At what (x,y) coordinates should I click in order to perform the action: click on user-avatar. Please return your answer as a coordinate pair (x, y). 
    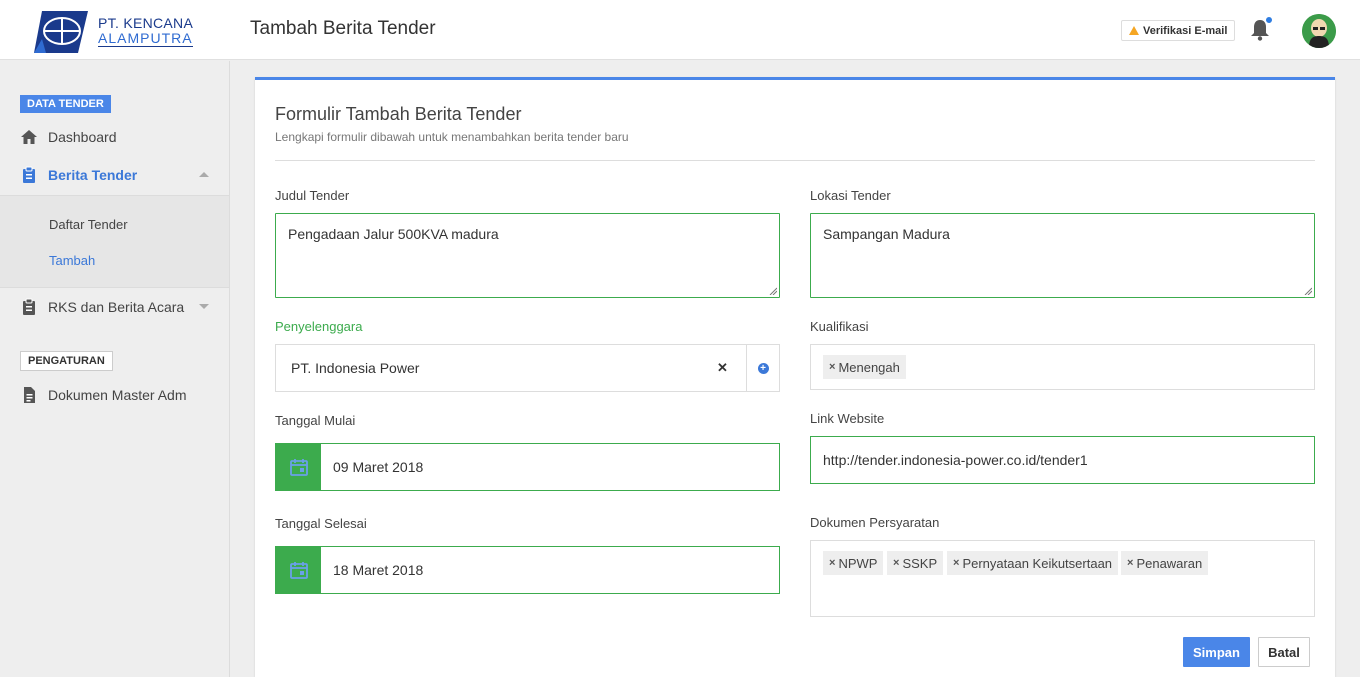
    Looking at the image, I should click on (1319, 31).